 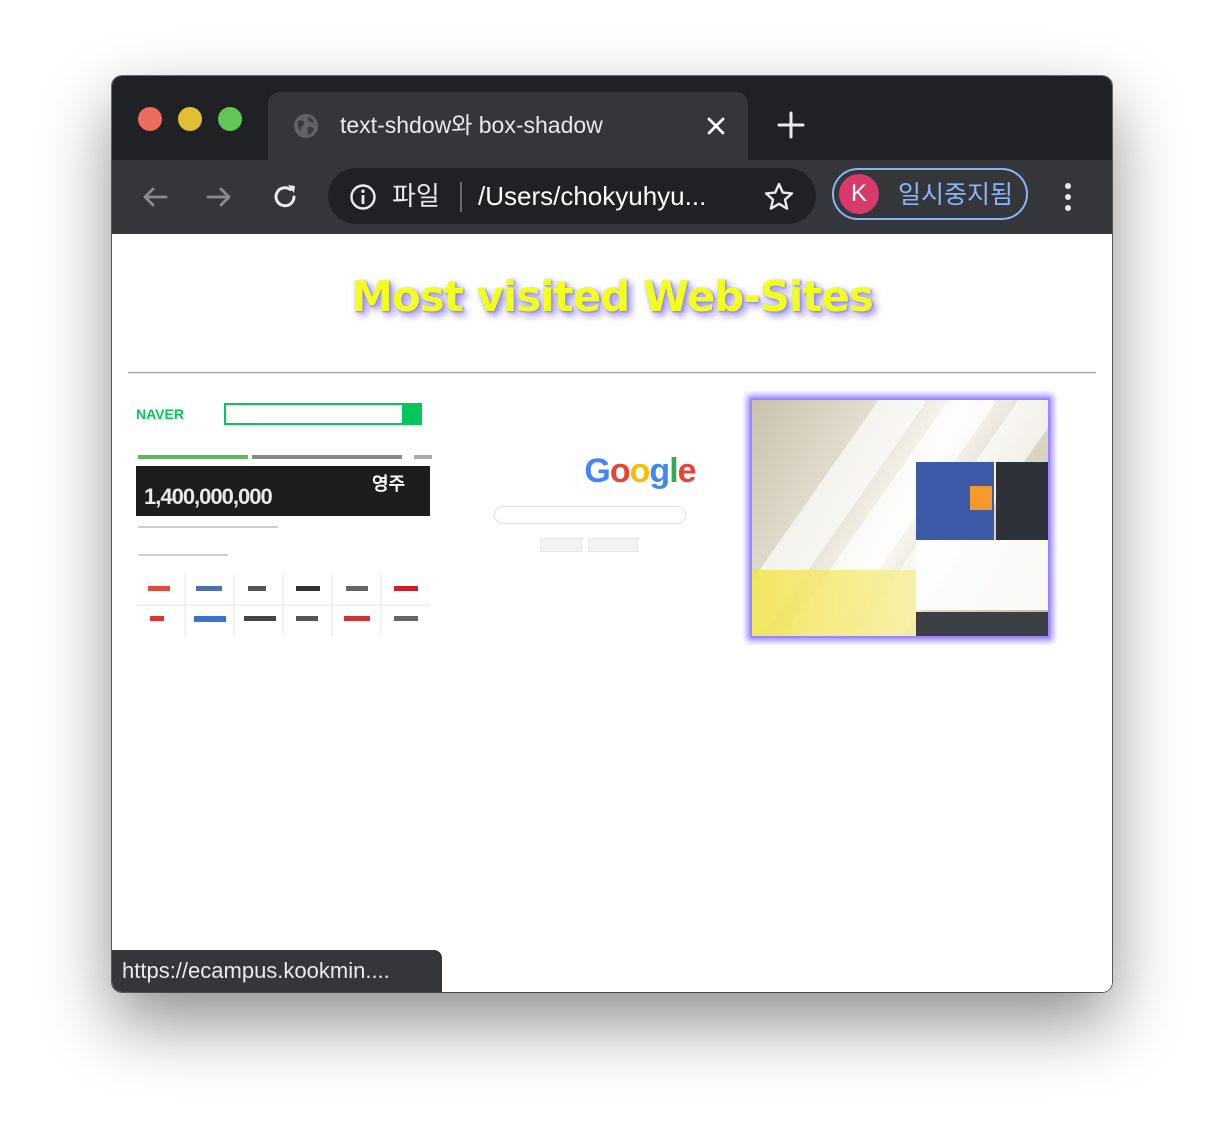 What do you see at coordinates (283, 491) in the screenshot?
I see `naver-banner-ad: 1,400,000,000 영주` at bounding box center [283, 491].